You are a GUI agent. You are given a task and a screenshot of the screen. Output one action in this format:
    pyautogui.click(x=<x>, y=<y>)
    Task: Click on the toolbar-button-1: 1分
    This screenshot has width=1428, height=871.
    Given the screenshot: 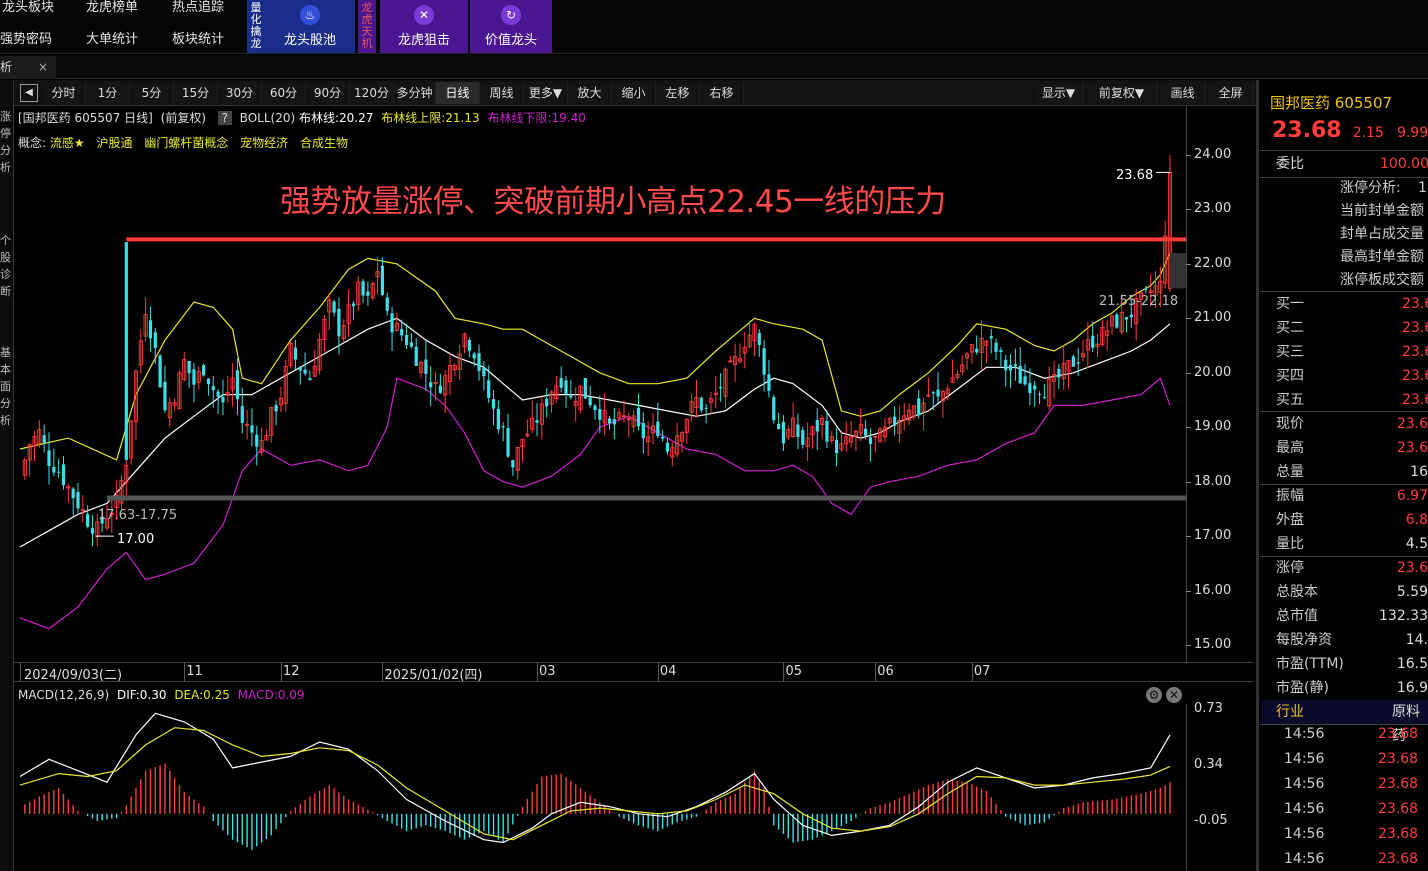 What is the action you would take?
    pyautogui.click(x=108, y=93)
    